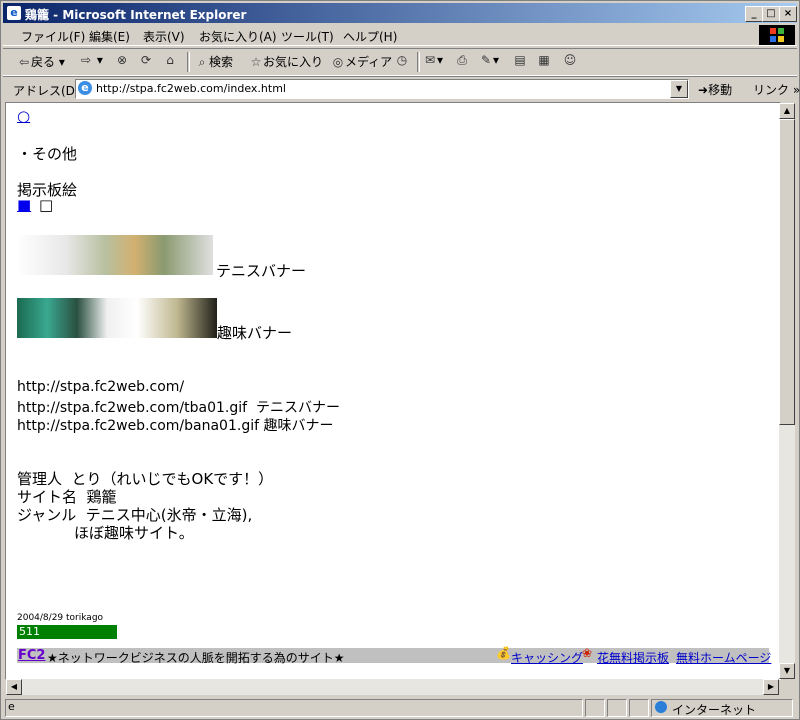  I want to click on section-other: ・その他, so click(47, 154).